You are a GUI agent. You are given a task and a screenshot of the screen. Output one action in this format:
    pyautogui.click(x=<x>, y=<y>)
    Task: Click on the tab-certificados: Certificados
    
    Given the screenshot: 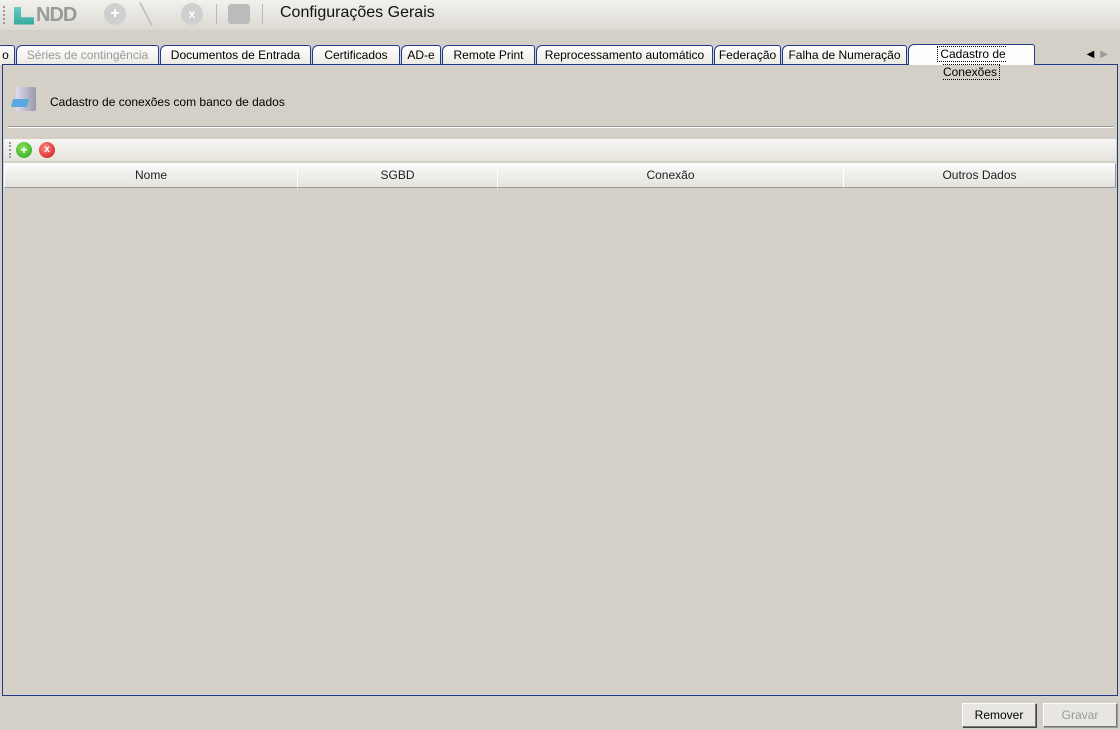 What is the action you would take?
    pyautogui.click(x=356, y=55)
    